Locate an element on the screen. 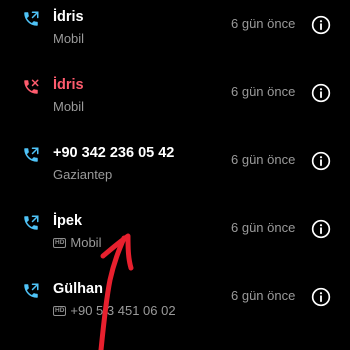  location-label: Gaziantep is located at coordinates (82, 174).